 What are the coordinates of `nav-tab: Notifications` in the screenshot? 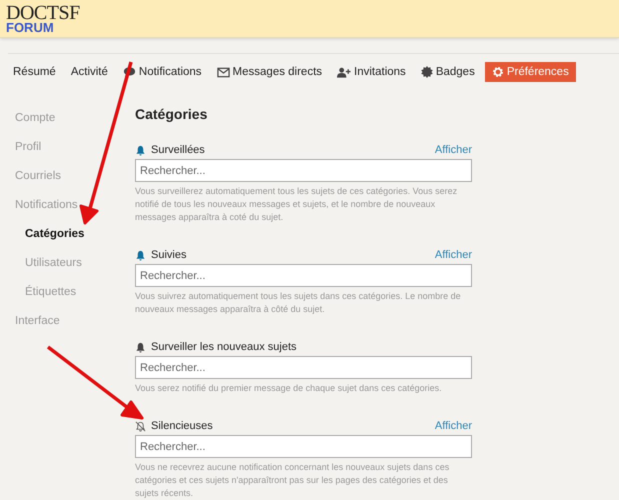 It's located at (162, 72).